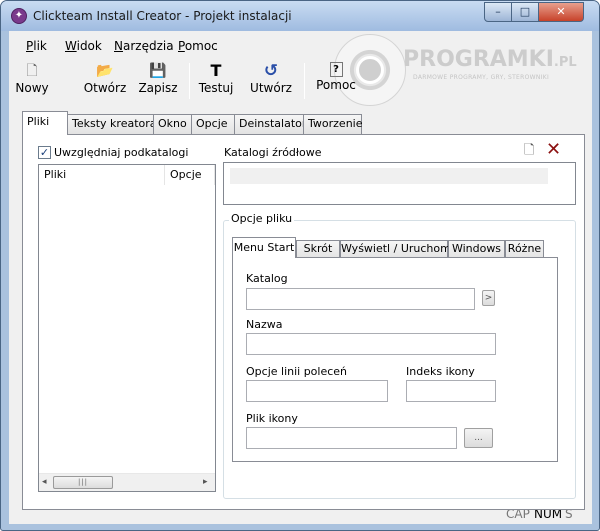  I want to click on nazwa-label: Nazwa, so click(264, 324).